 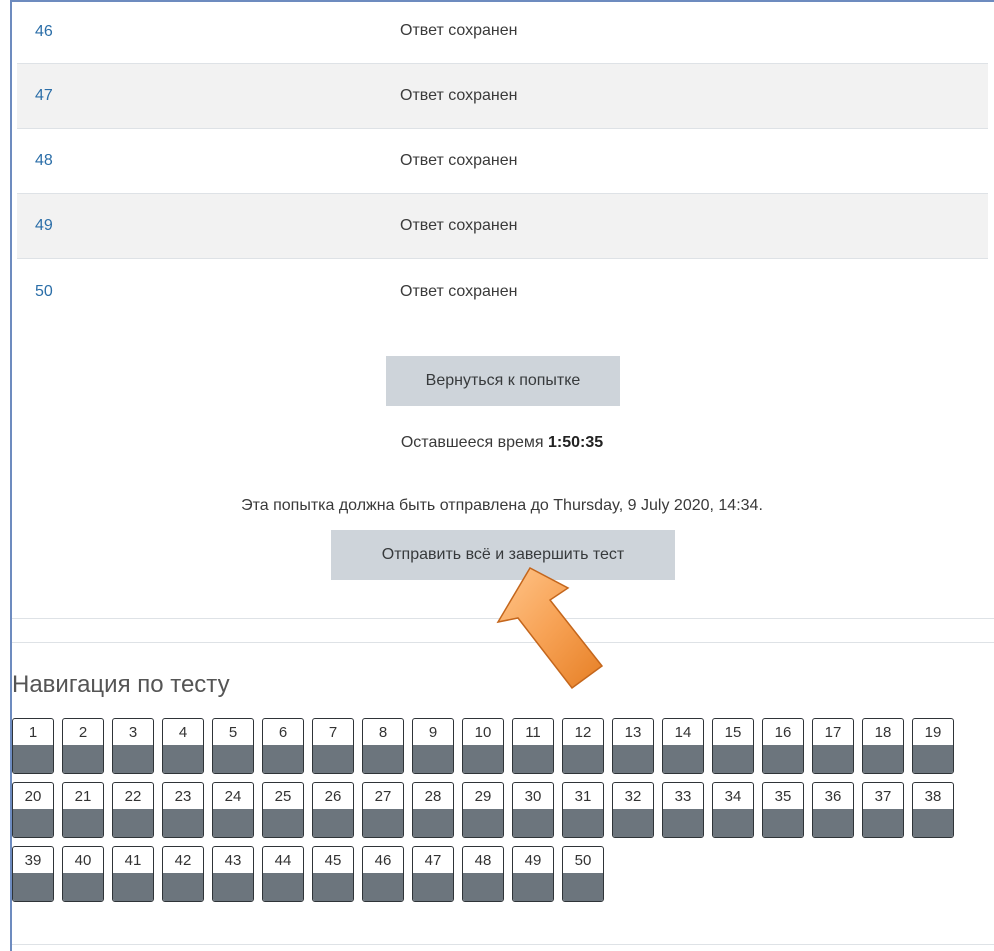 I want to click on nav-question-button: 49, so click(x=533, y=874).